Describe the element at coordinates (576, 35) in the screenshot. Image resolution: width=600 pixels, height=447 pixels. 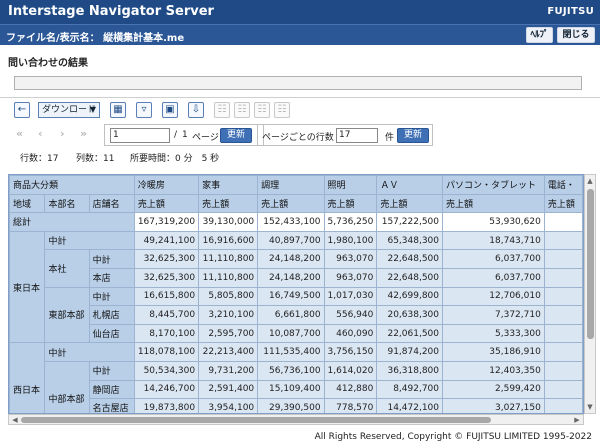
I see `close-button: 閉じる` at that location.